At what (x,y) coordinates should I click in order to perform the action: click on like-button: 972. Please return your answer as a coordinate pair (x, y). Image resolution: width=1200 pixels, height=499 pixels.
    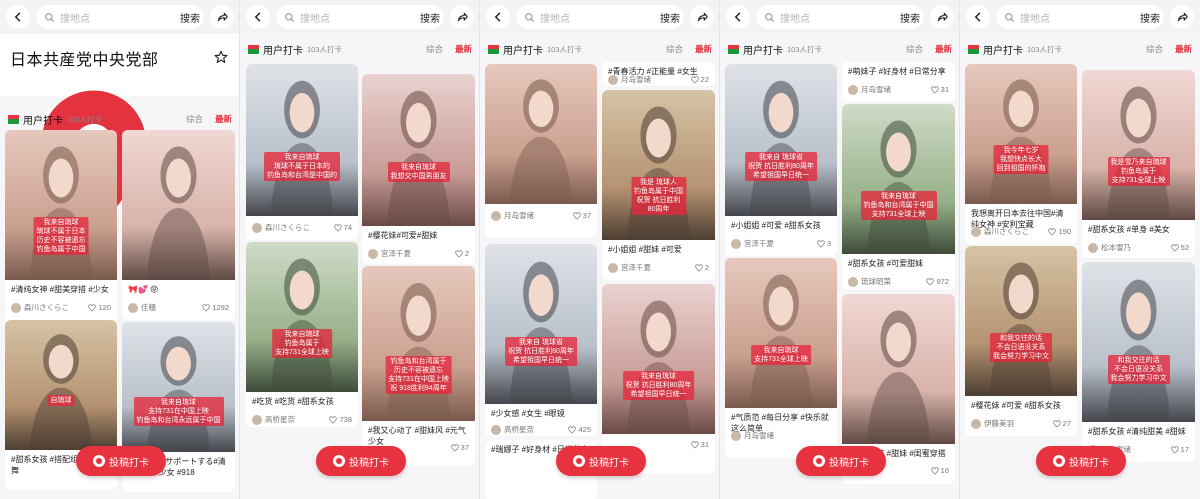
    Looking at the image, I should click on (937, 281).